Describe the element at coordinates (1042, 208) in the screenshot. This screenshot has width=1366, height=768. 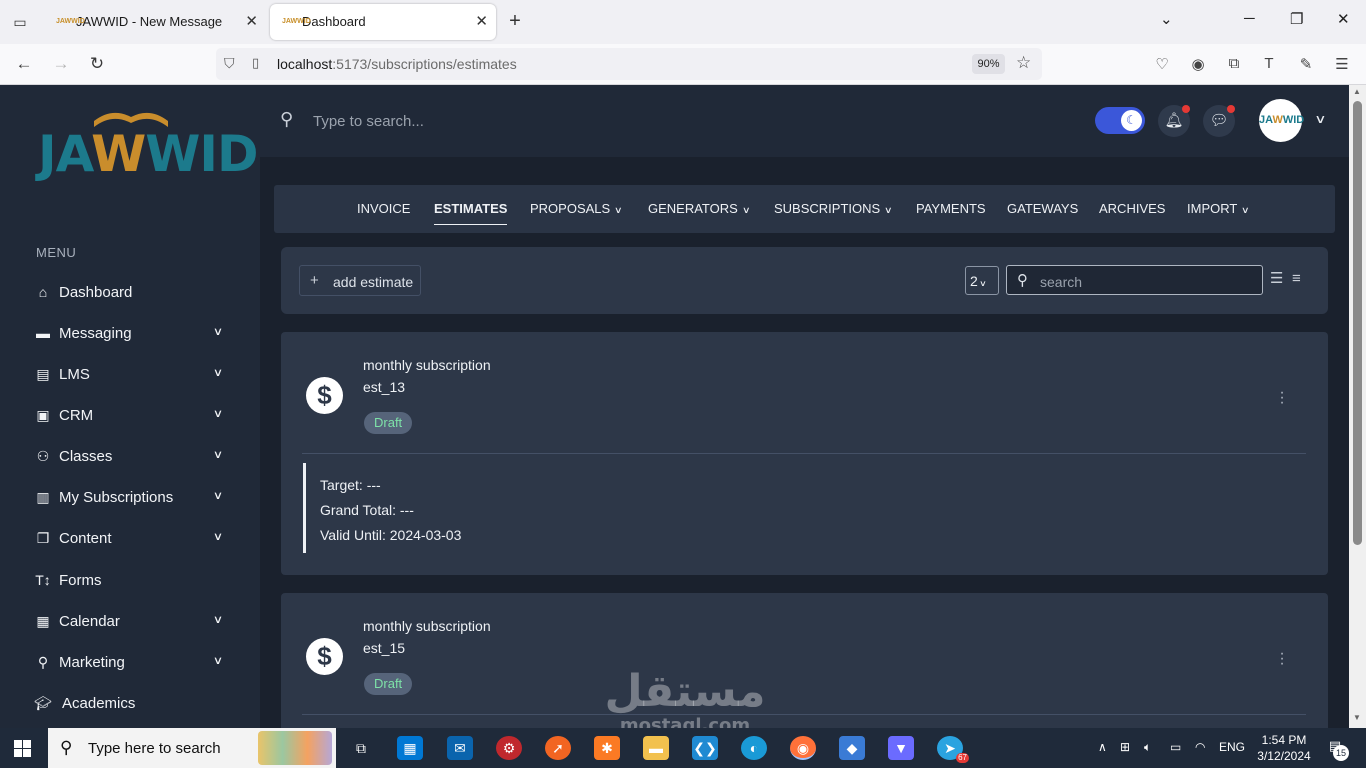
I see `tab-gateways: GATEWAYS` at that location.